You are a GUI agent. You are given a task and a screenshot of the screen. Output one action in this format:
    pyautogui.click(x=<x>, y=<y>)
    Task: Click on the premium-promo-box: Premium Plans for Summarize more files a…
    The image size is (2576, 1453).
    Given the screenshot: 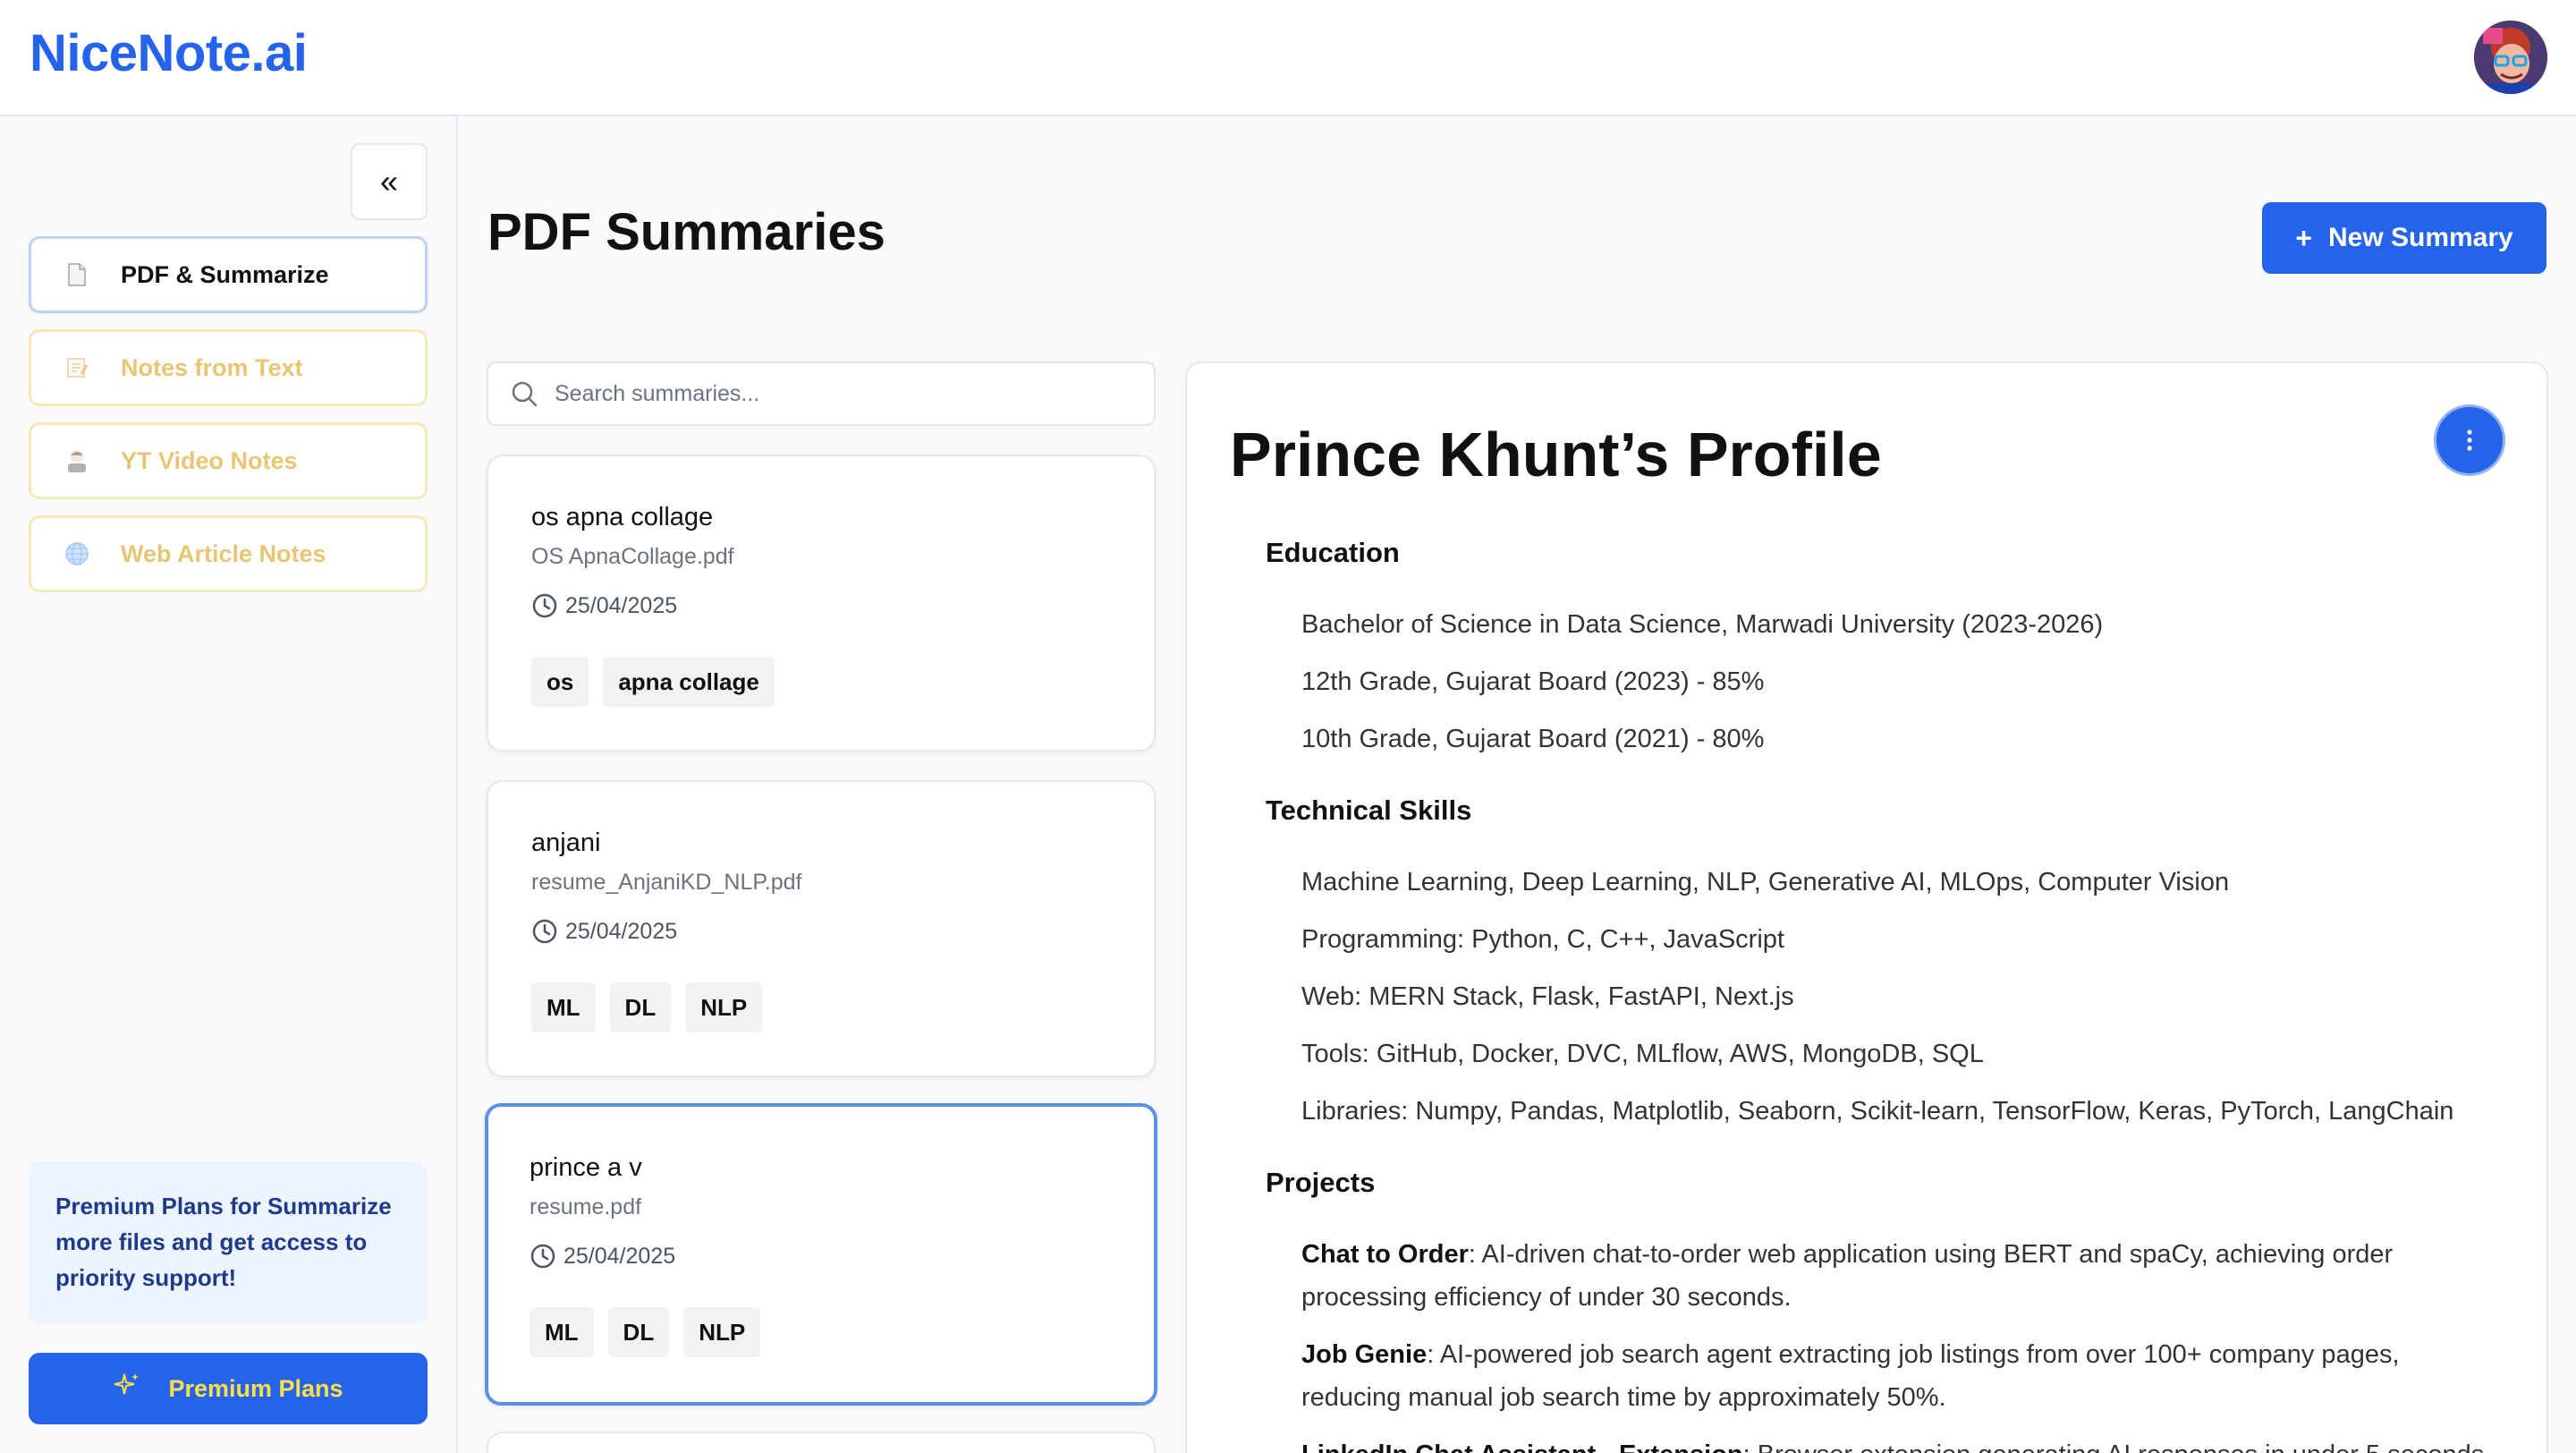 What is the action you would take?
    pyautogui.click(x=228, y=1242)
    